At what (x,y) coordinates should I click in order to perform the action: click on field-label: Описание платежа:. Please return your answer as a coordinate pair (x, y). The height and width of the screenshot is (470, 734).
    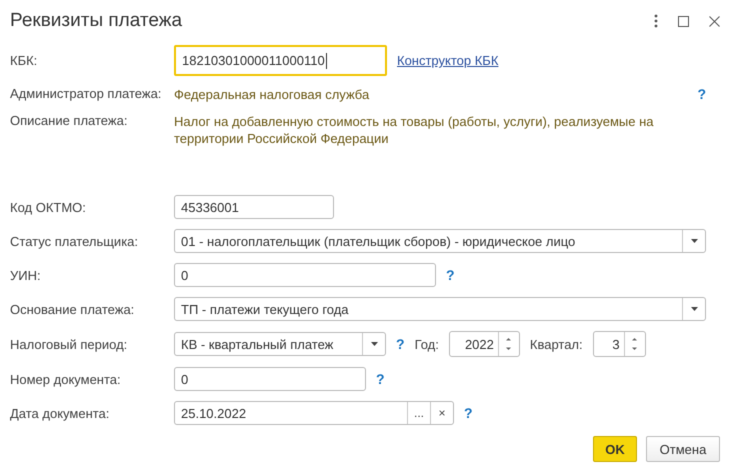
    Looking at the image, I should click on (69, 120).